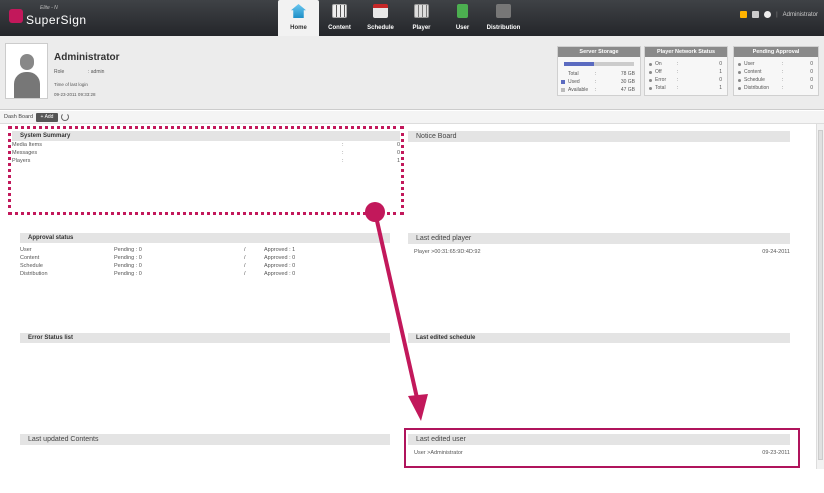 The width and height of the screenshot is (824, 493). What do you see at coordinates (599, 238) in the screenshot?
I see `last-edited-player-title: Last edited player` at bounding box center [599, 238].